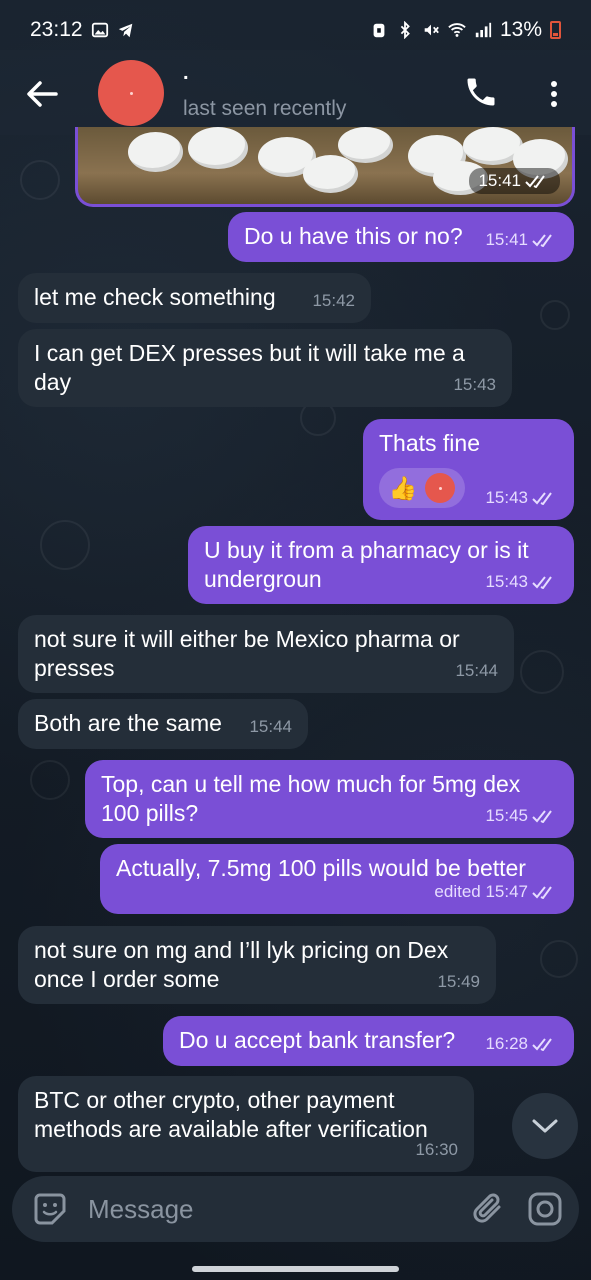 The image size is (591, 1280). I want to click on photo-timestamp: 15:41, so click(514, 181).